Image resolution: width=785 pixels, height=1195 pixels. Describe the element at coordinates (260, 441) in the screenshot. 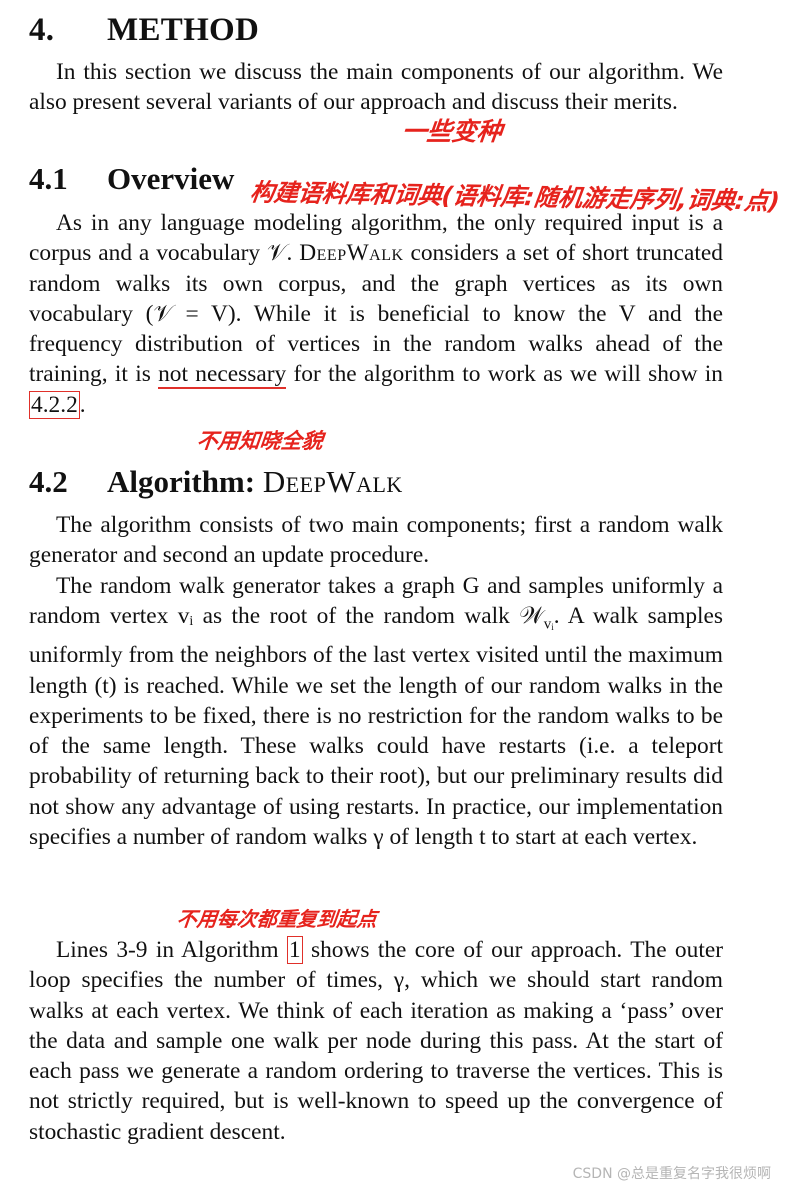

I see `not-needed-annotation: 不用知晓全貌` at that location.